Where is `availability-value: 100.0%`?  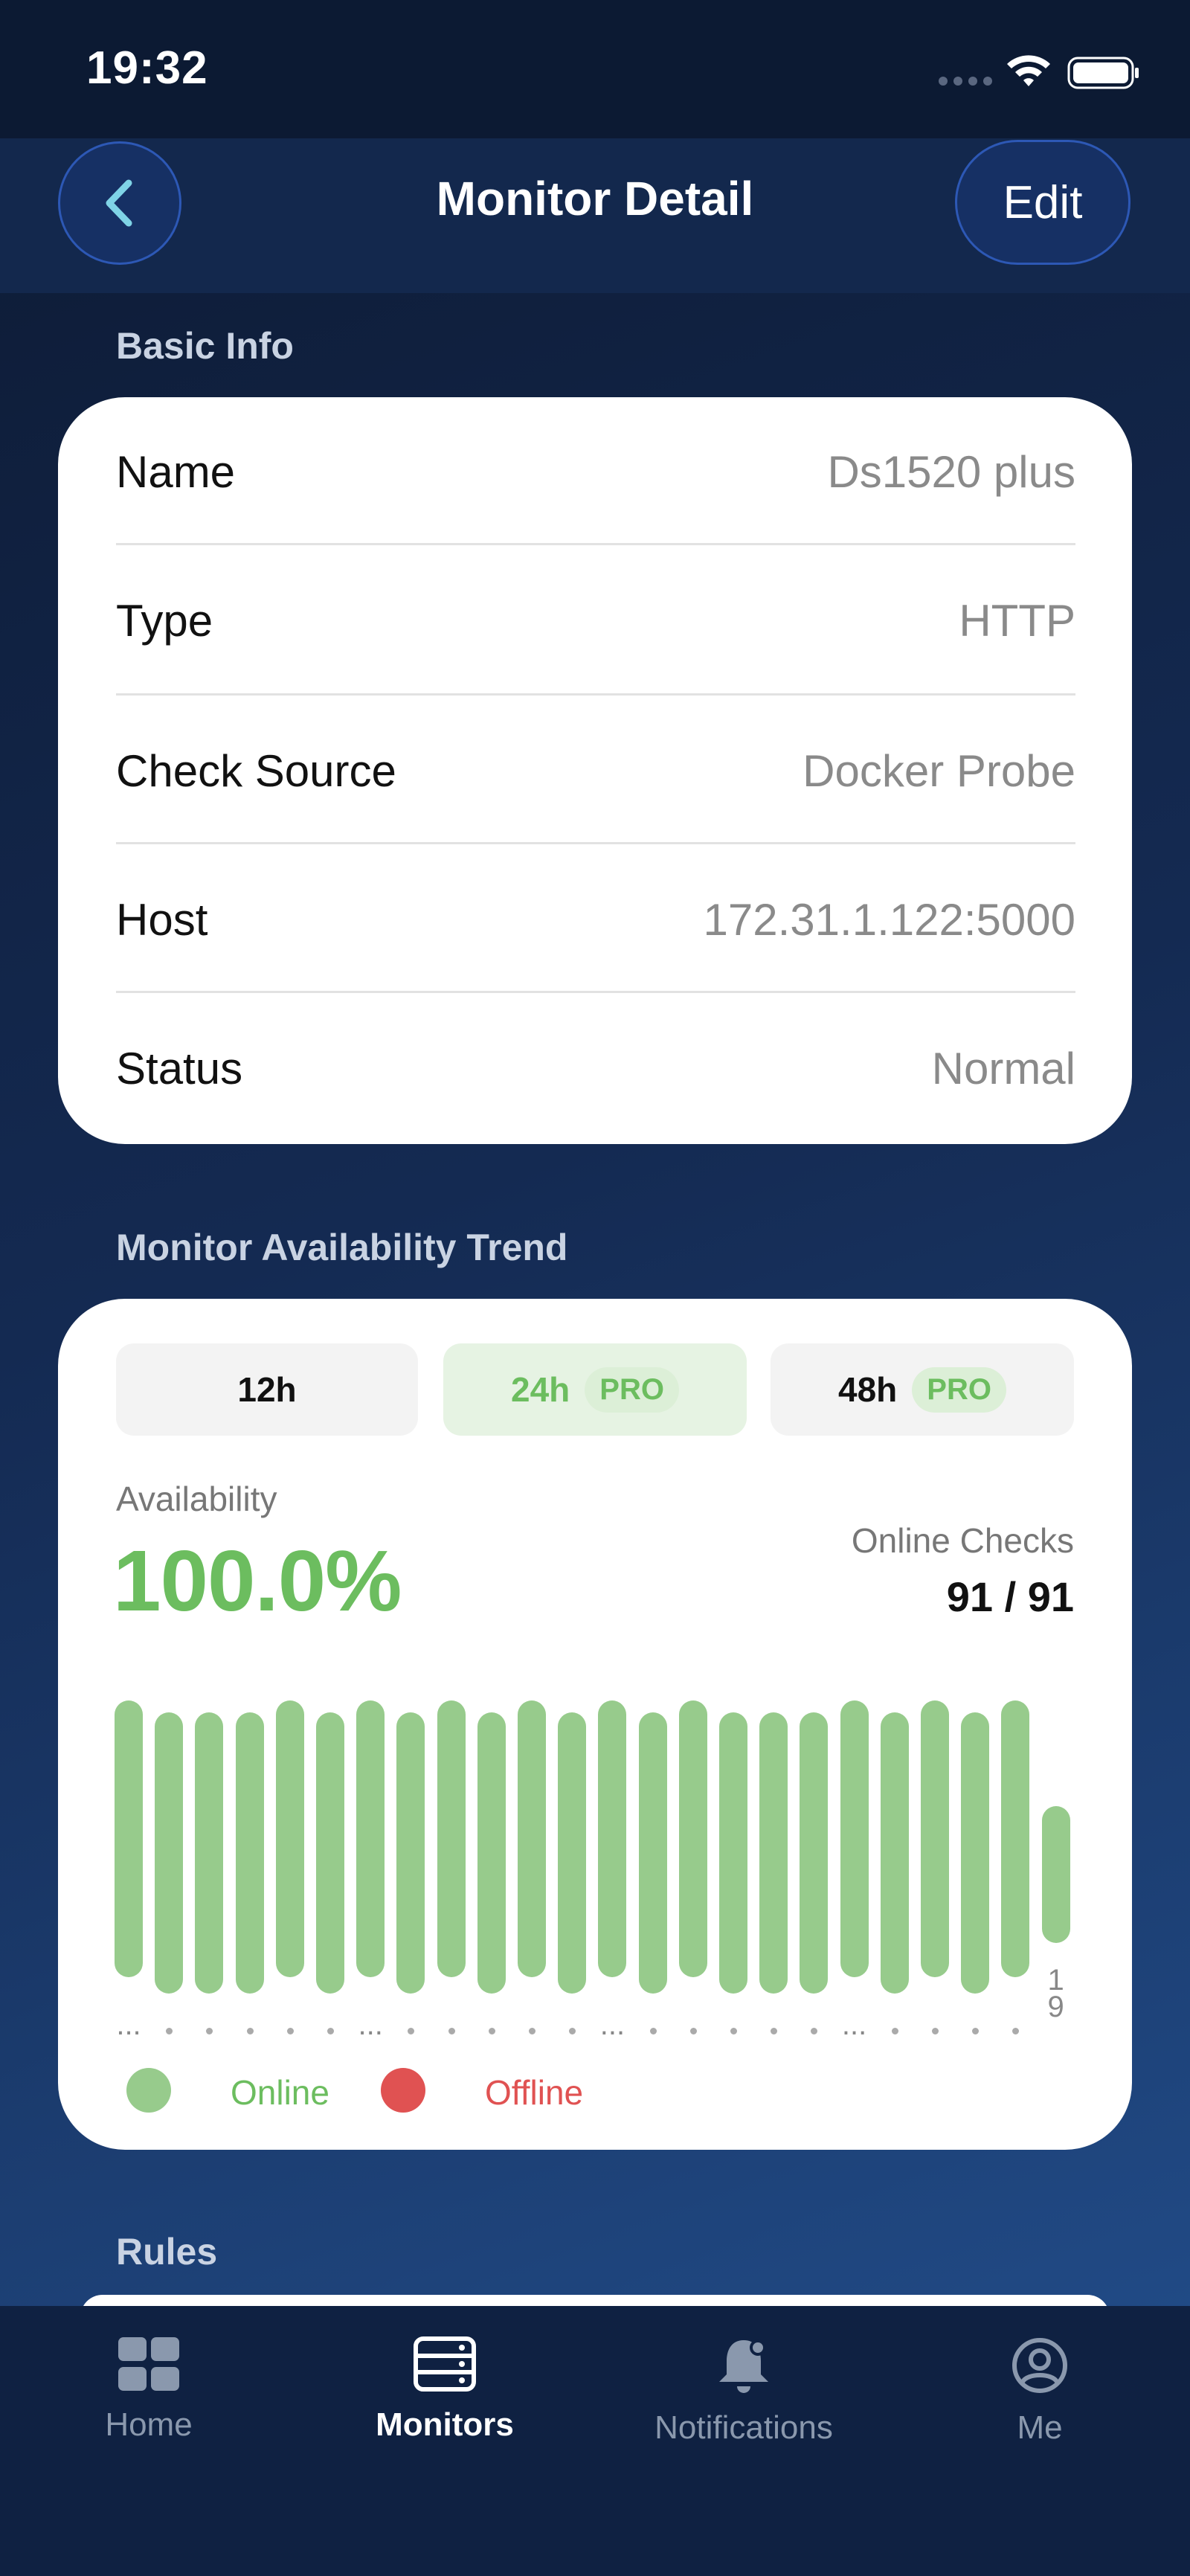
availability-value: 100.0% is located at coordinates (257, 1580).